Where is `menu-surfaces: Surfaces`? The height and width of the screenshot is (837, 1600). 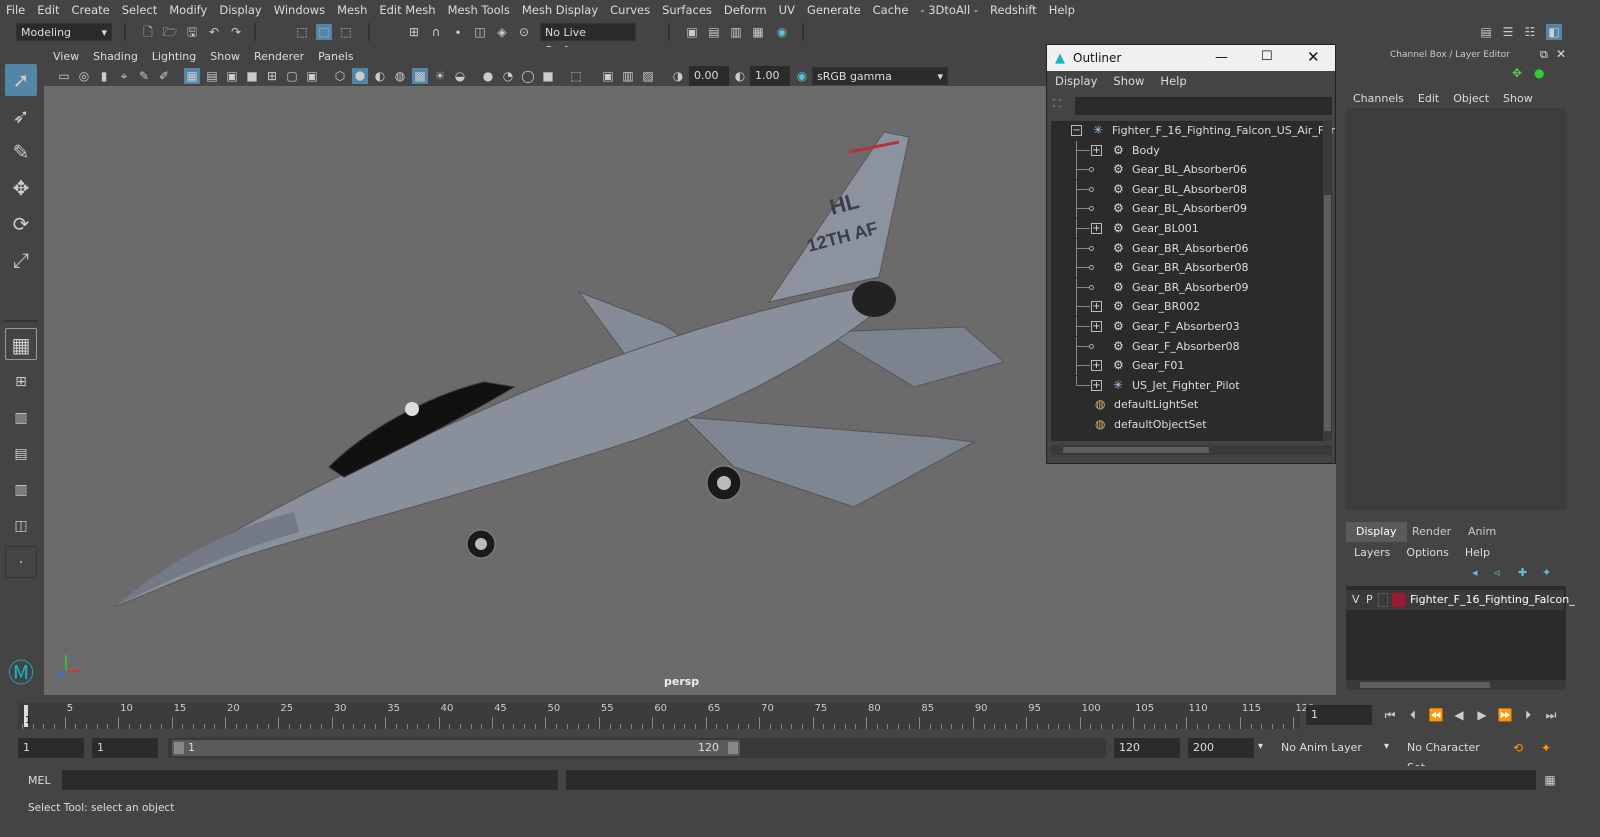
menu-surfaces: Surfaces is located at coordinates (687, 10).